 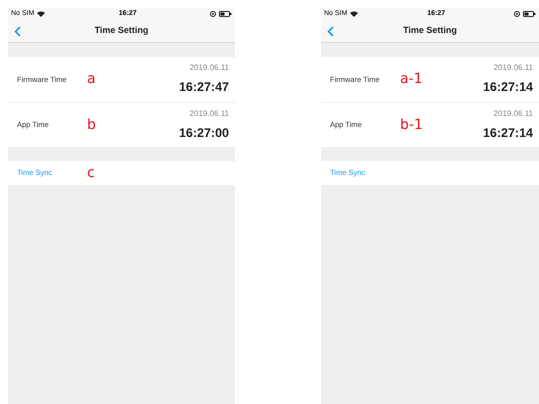 What do you see at coordinates (203, 87) in the screenshot?
I see `time-text: 16:27:47` at bounding box center [203, 87].